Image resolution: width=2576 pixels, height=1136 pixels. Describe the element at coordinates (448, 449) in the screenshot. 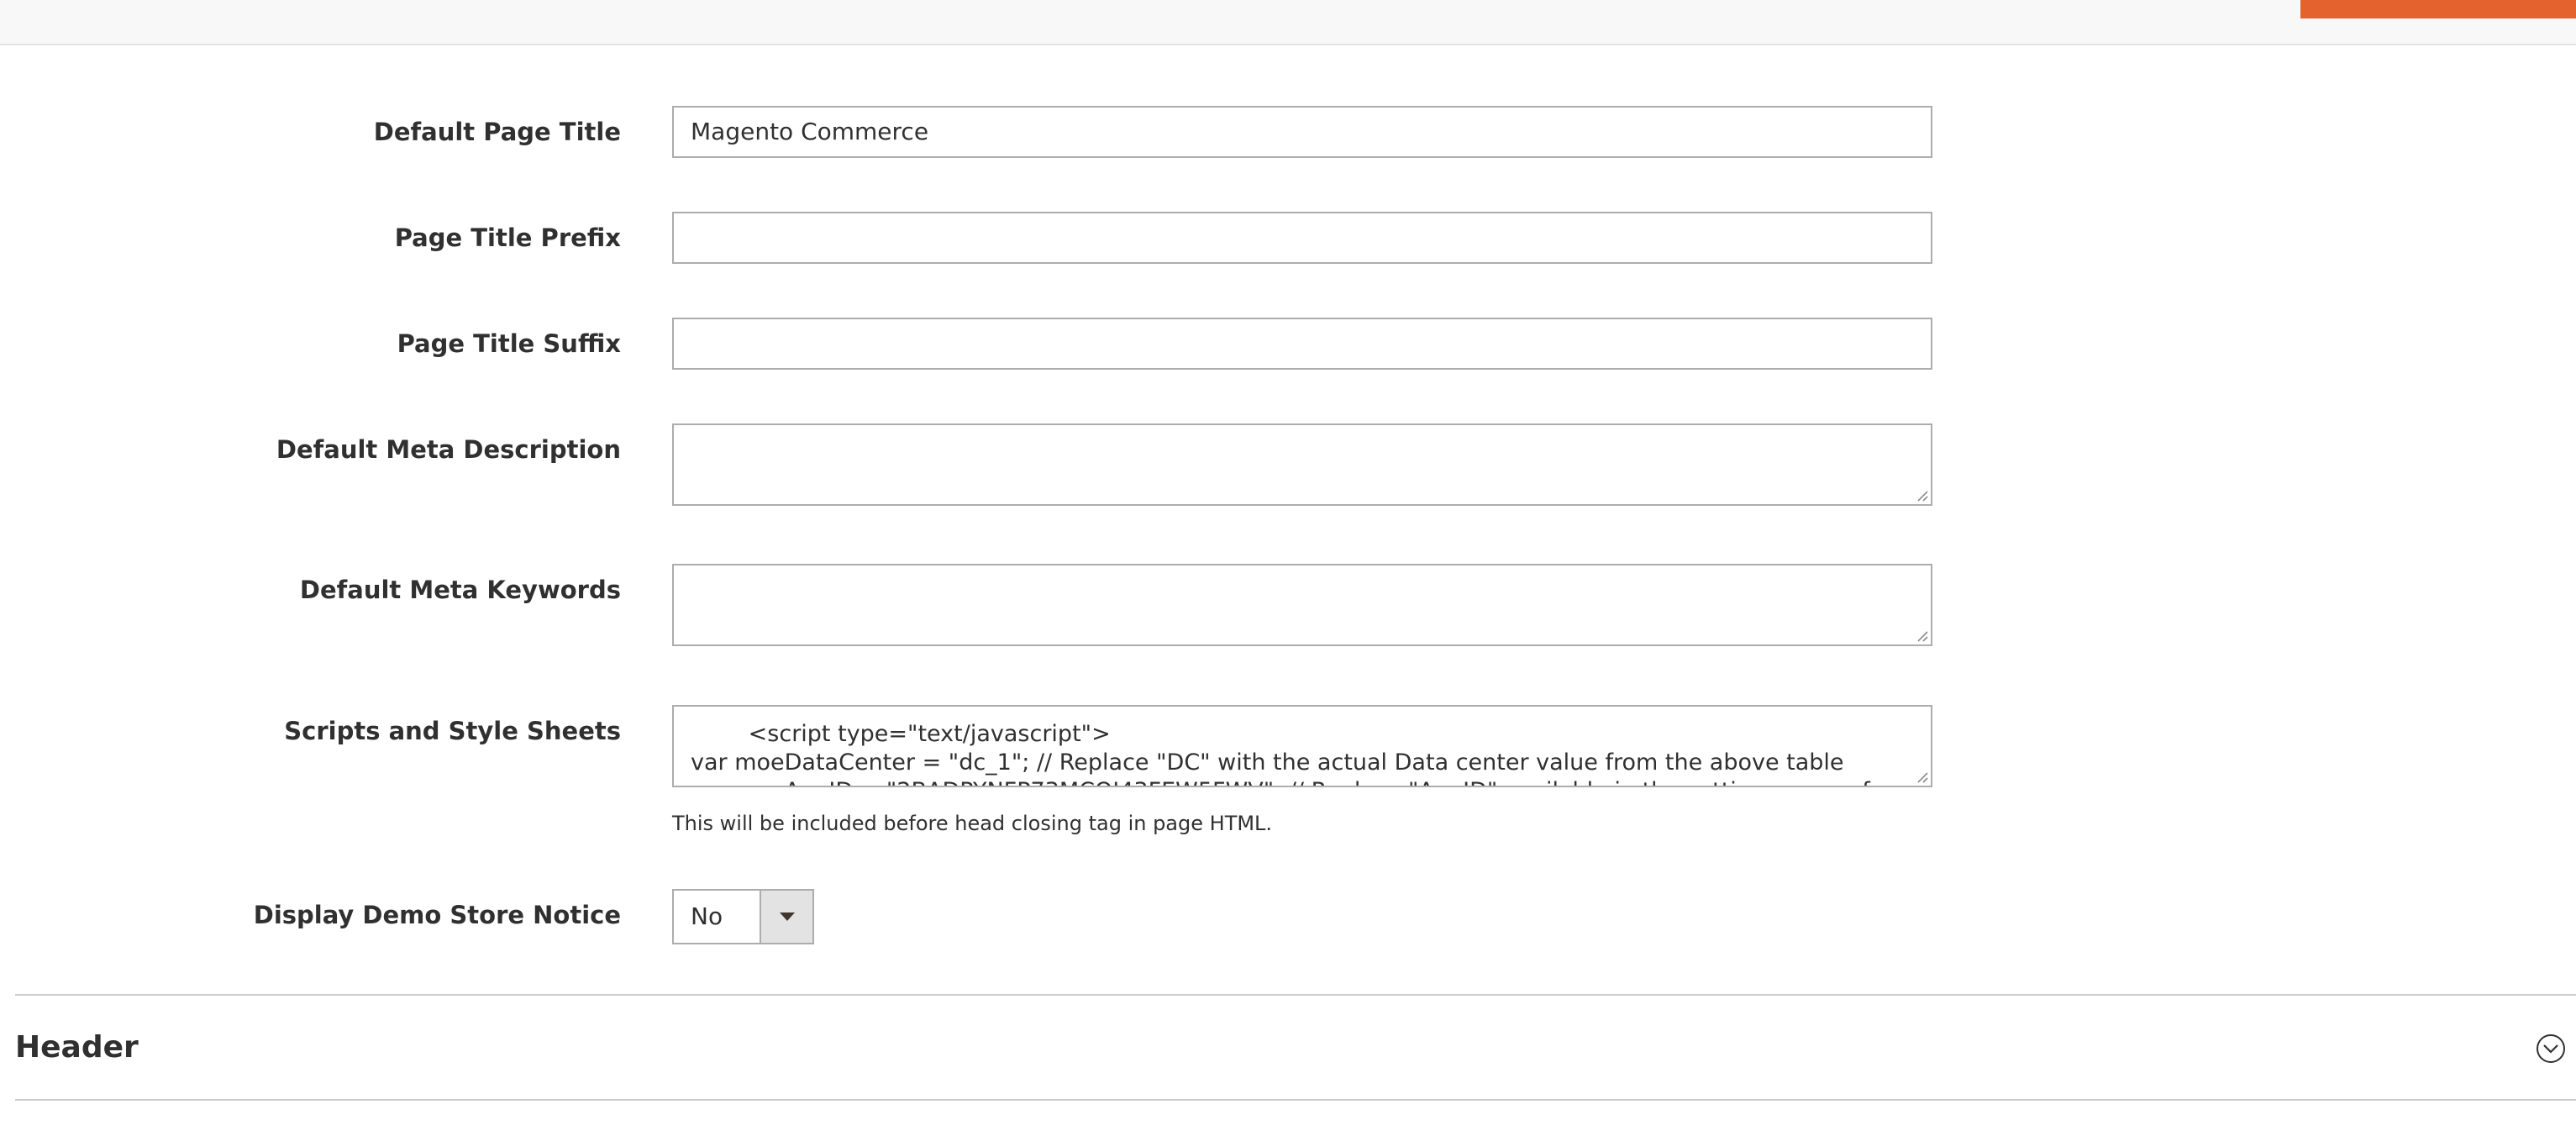

I see `default-meta-description-label: Default Meta Description` at that location.